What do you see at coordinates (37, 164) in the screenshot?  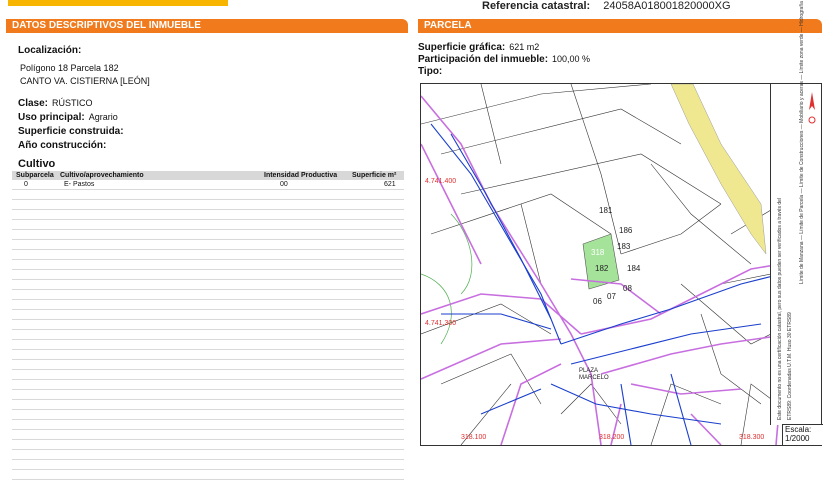 I see `cultivo-title: Cultivo` at bounding box center [37, 164].